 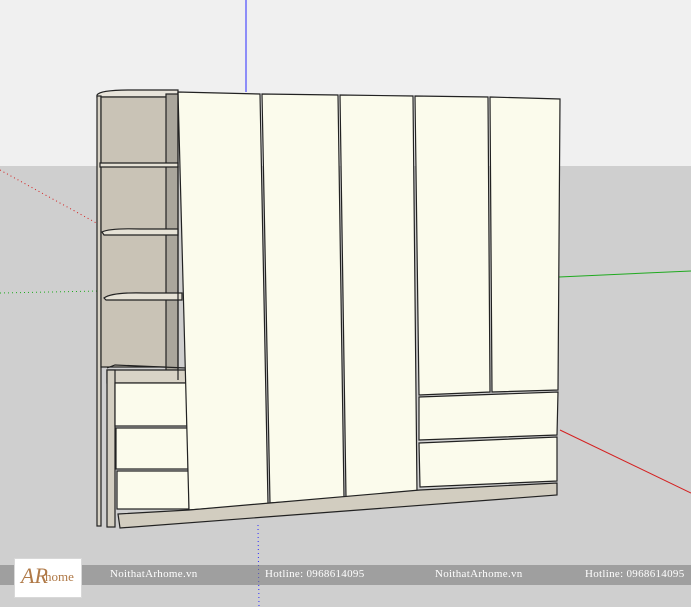 What do you see at coordinates (143, 308) in the screenshot?
I see `open-shelf-unit` at bounding box center [143, 308].